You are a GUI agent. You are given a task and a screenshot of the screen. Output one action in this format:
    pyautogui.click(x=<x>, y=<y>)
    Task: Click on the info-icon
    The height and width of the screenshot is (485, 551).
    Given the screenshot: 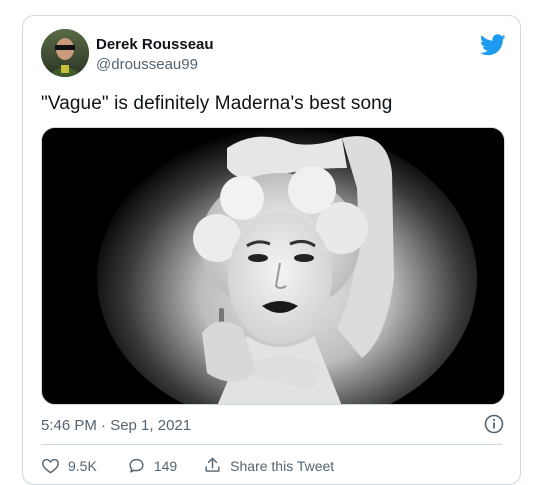 What is the action you would take?
    pyautogui.click(x=494, y=424)
    